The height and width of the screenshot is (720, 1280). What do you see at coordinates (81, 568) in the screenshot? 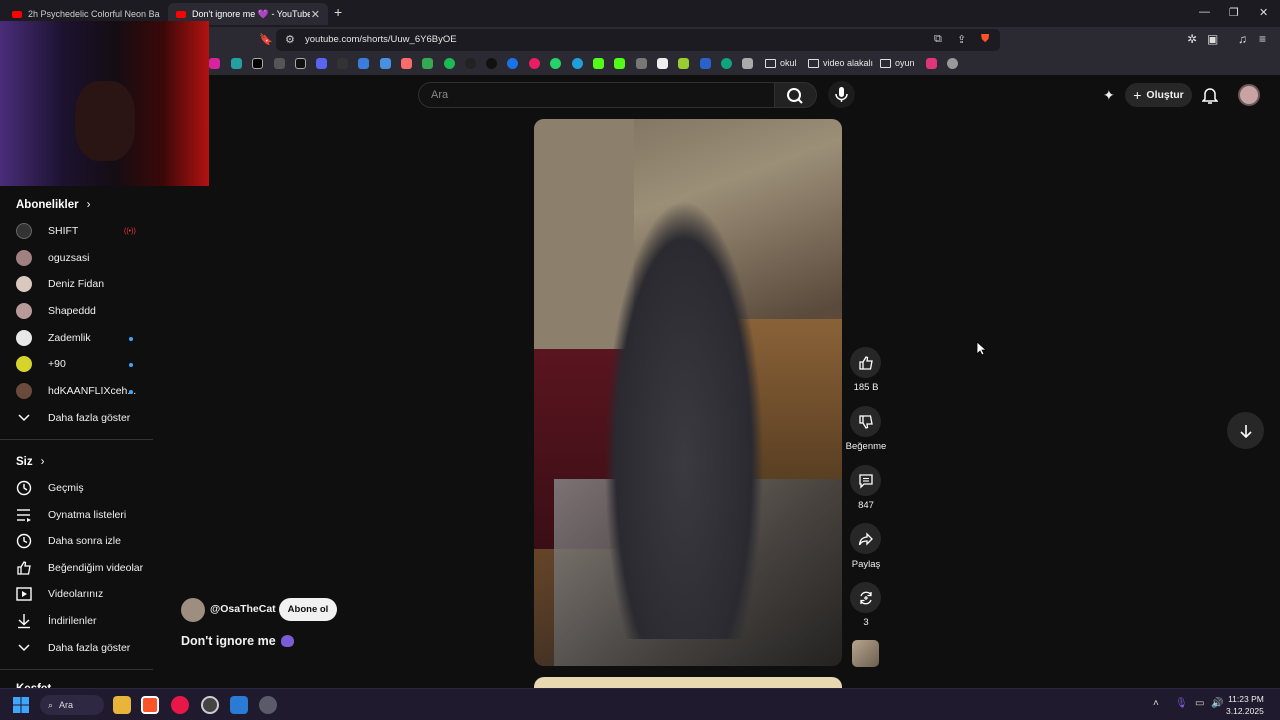
I see `sidebar-item-liked-videos: Beğendiğim videolar` at bounding box center [81, 568].